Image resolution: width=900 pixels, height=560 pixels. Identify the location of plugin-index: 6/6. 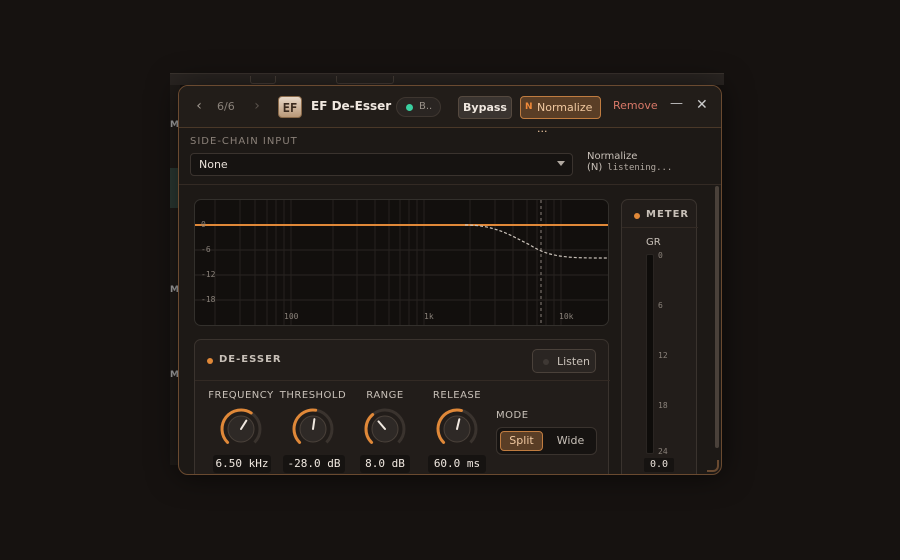
(226, 106).